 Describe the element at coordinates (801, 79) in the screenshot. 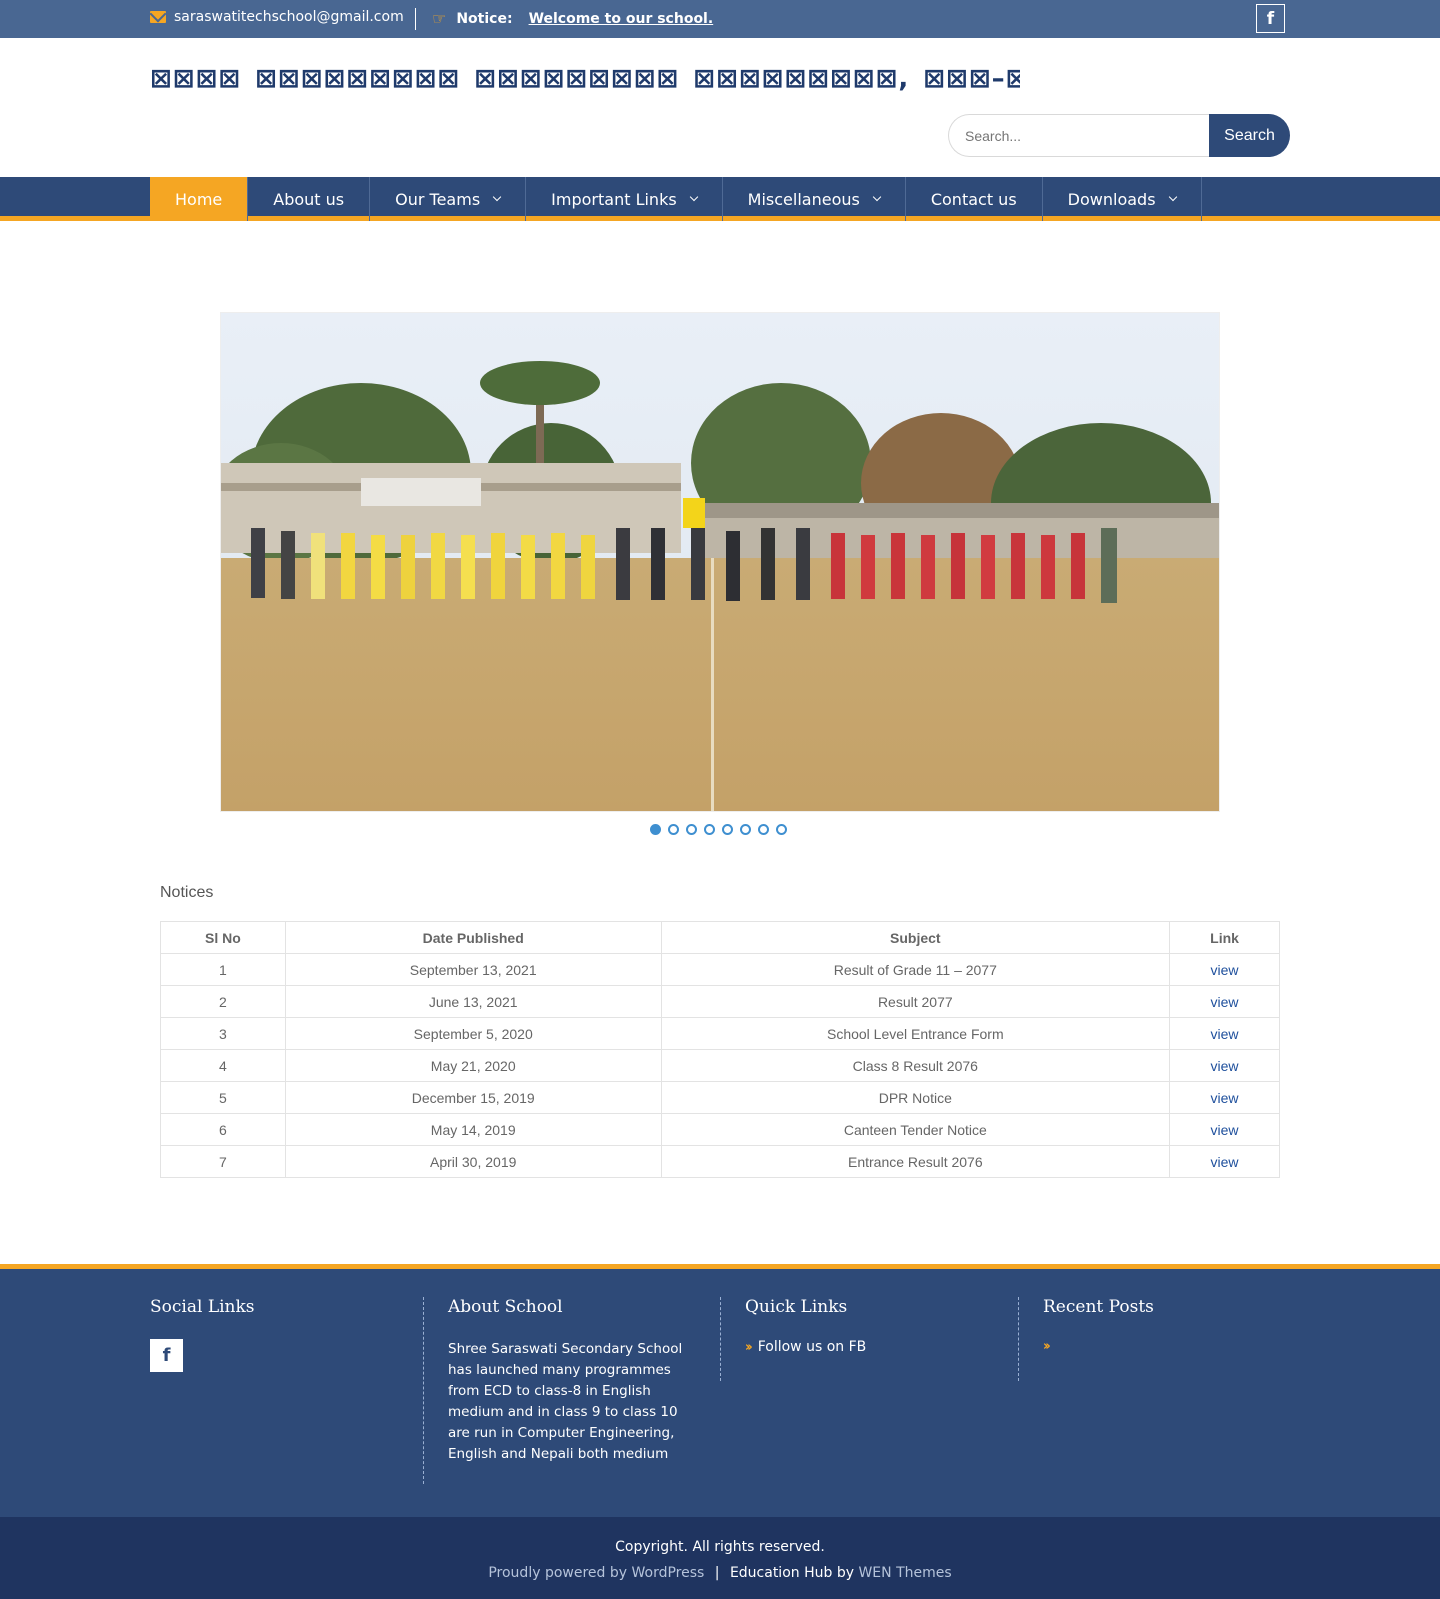

I see `site-title-word: ⊠⊠⊠⊠⊠⊠⊠⊠⊠,` at that location.